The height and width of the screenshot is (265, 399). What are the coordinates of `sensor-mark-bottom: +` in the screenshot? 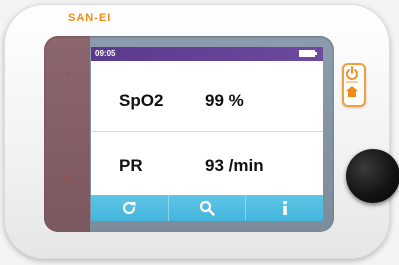 It's located at (67, 179).